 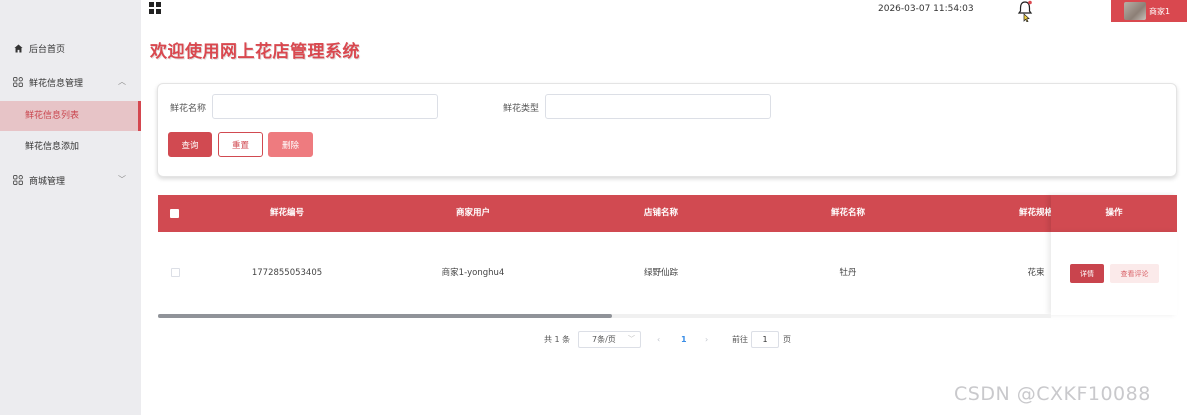 I want to click on sidebar-item-flower-add: 鲜花信息添加, so click(x=70, y=147).